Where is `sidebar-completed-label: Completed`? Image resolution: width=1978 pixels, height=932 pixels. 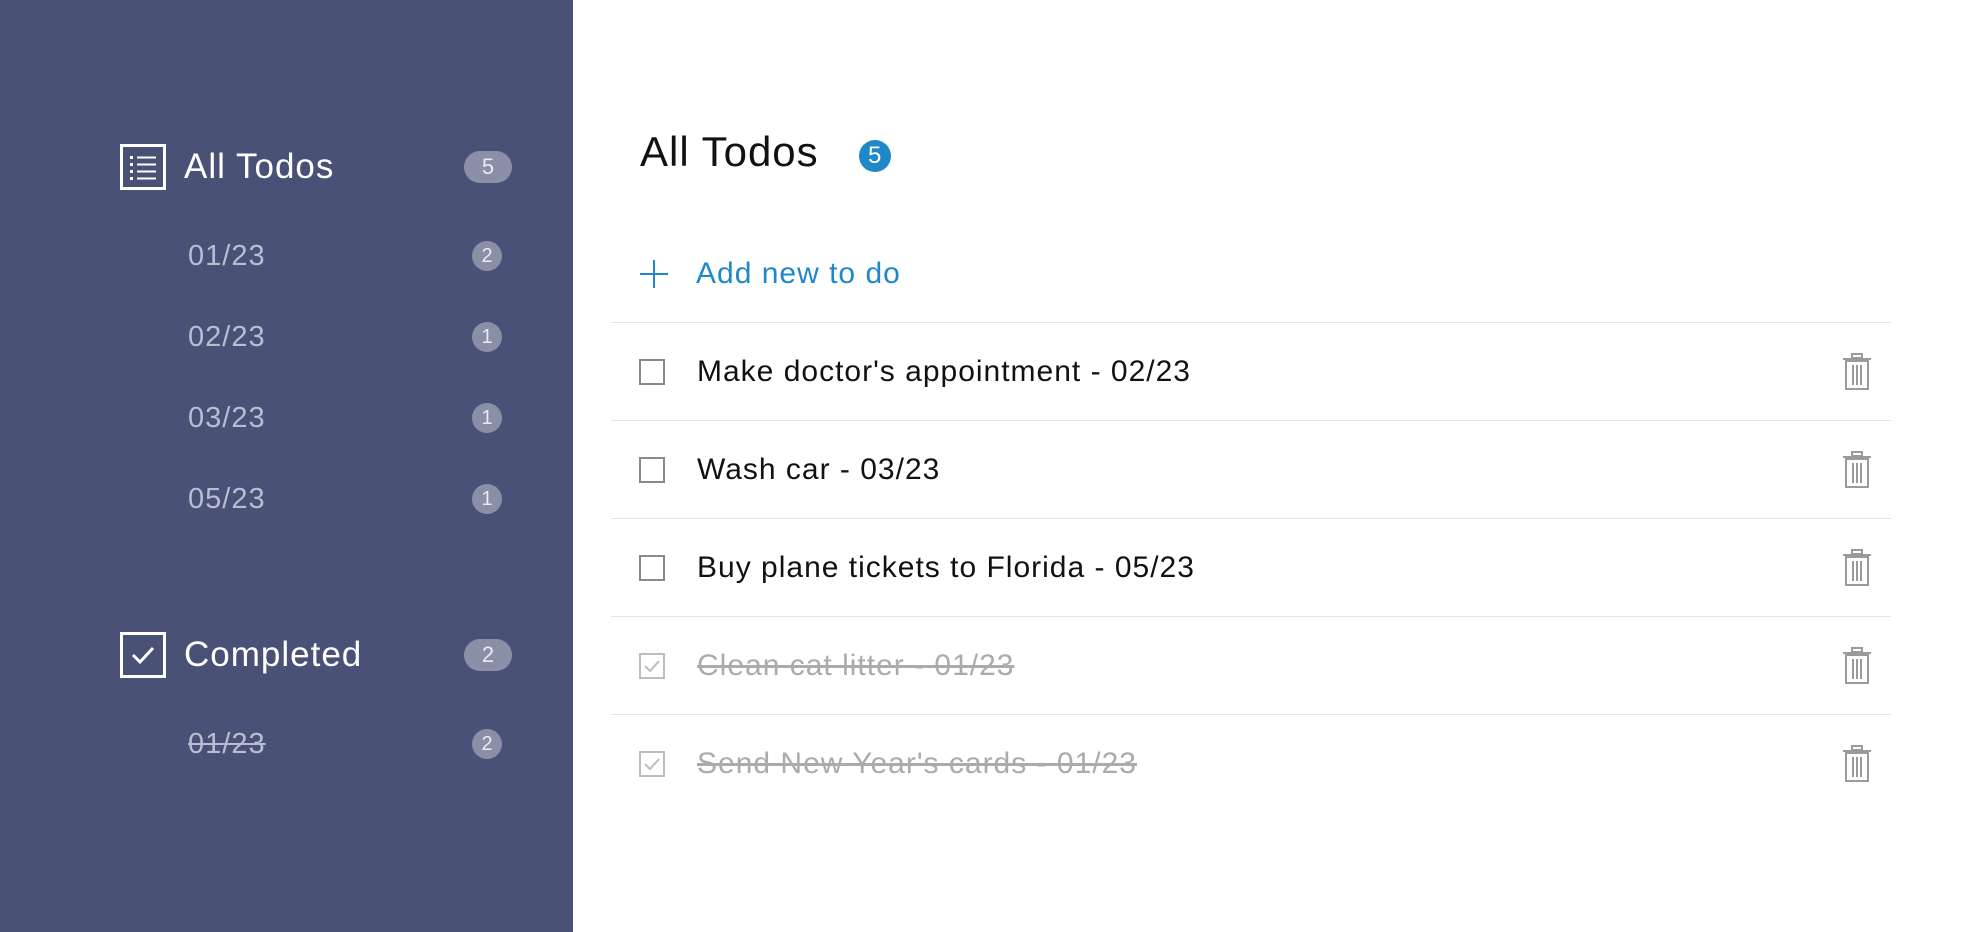 sidebar-completed-label: Completed is located at coordinates (273, 654).